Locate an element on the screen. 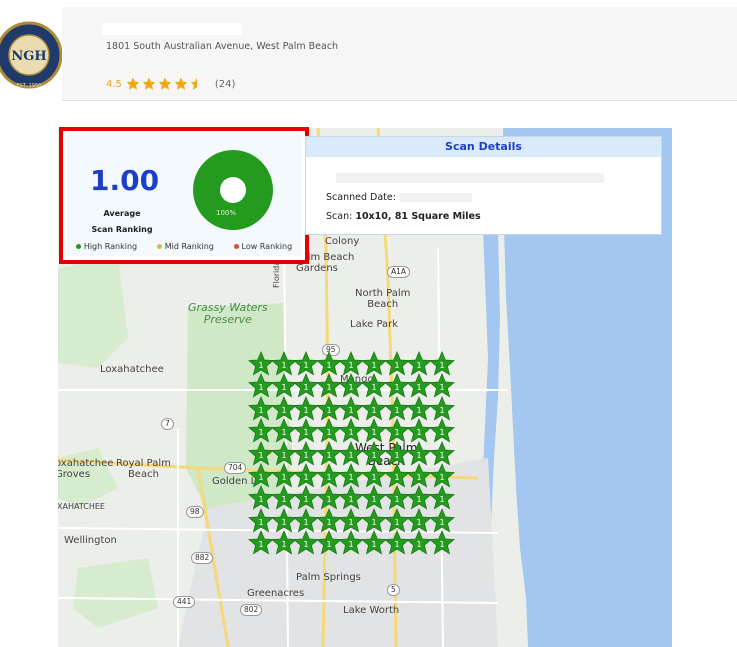  map-label-colony: Colony is located at coordinates (342, 241).